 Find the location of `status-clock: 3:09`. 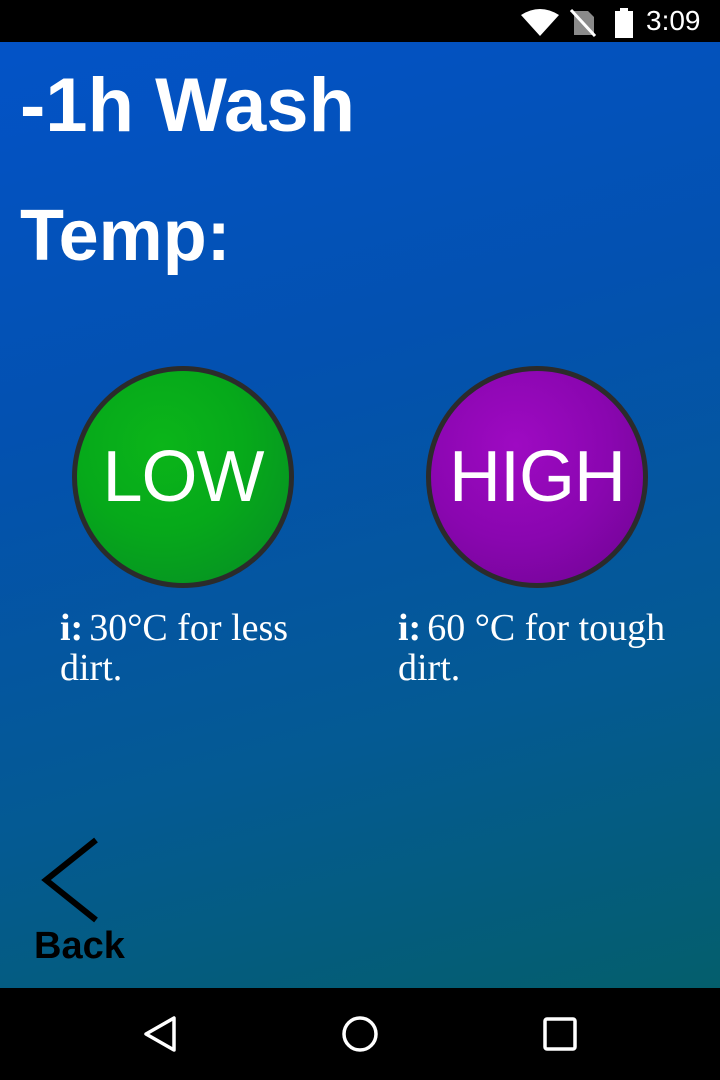

status-clock: 3:09 is located at coordinates (673, 20).